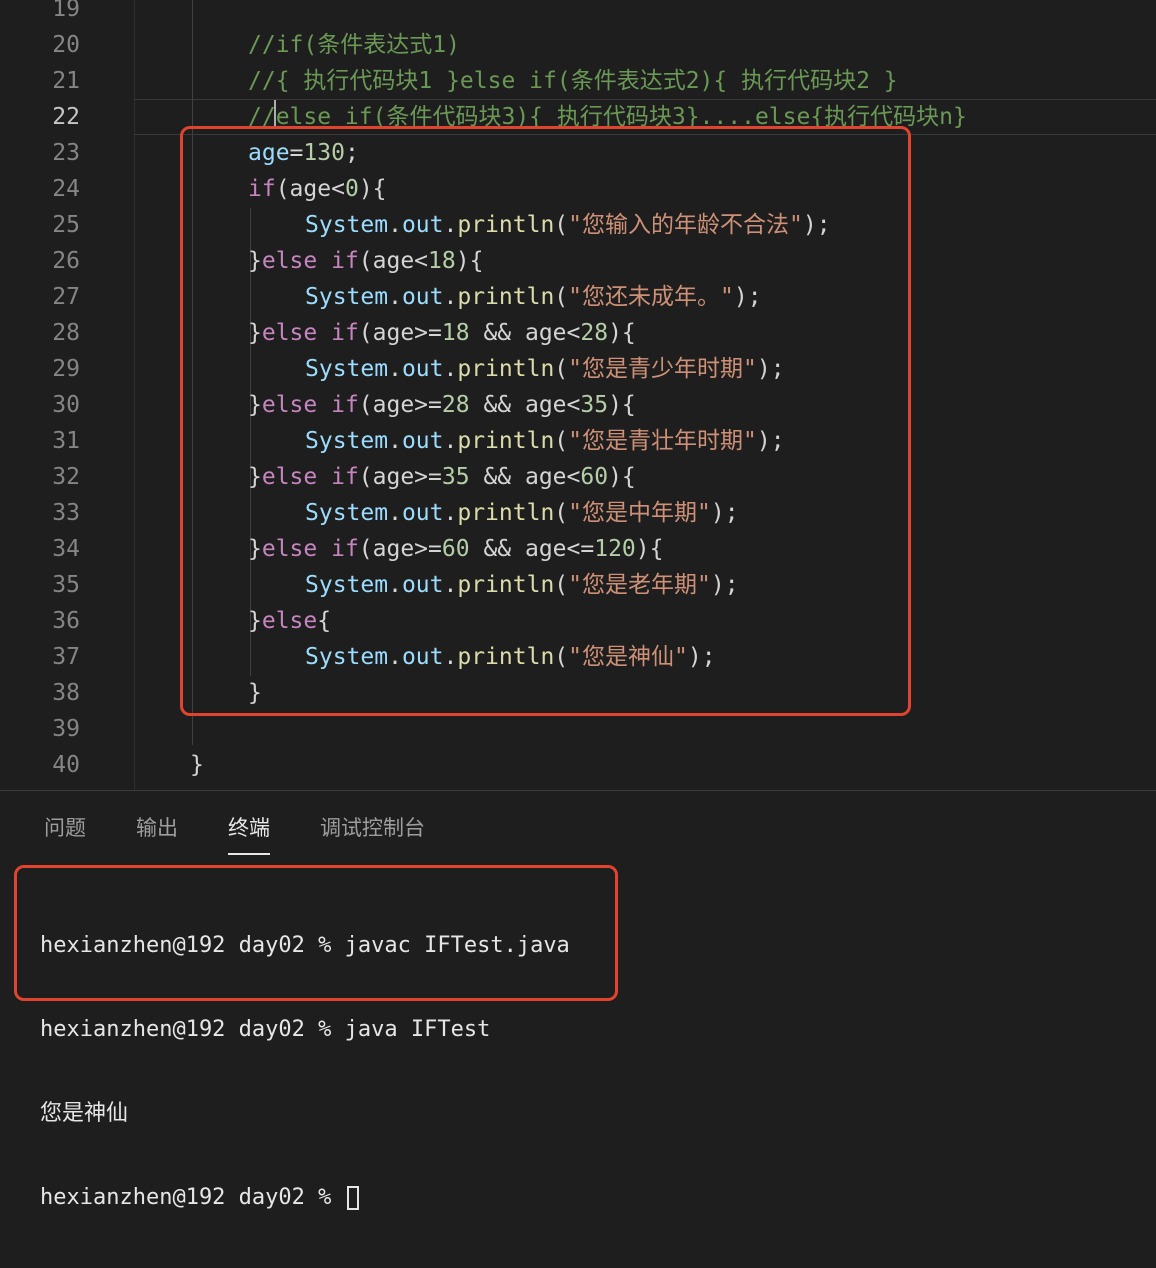 This screenshot has width=1156, height=1268. I want to click on terminal-highlight-box, so click(316, 933).